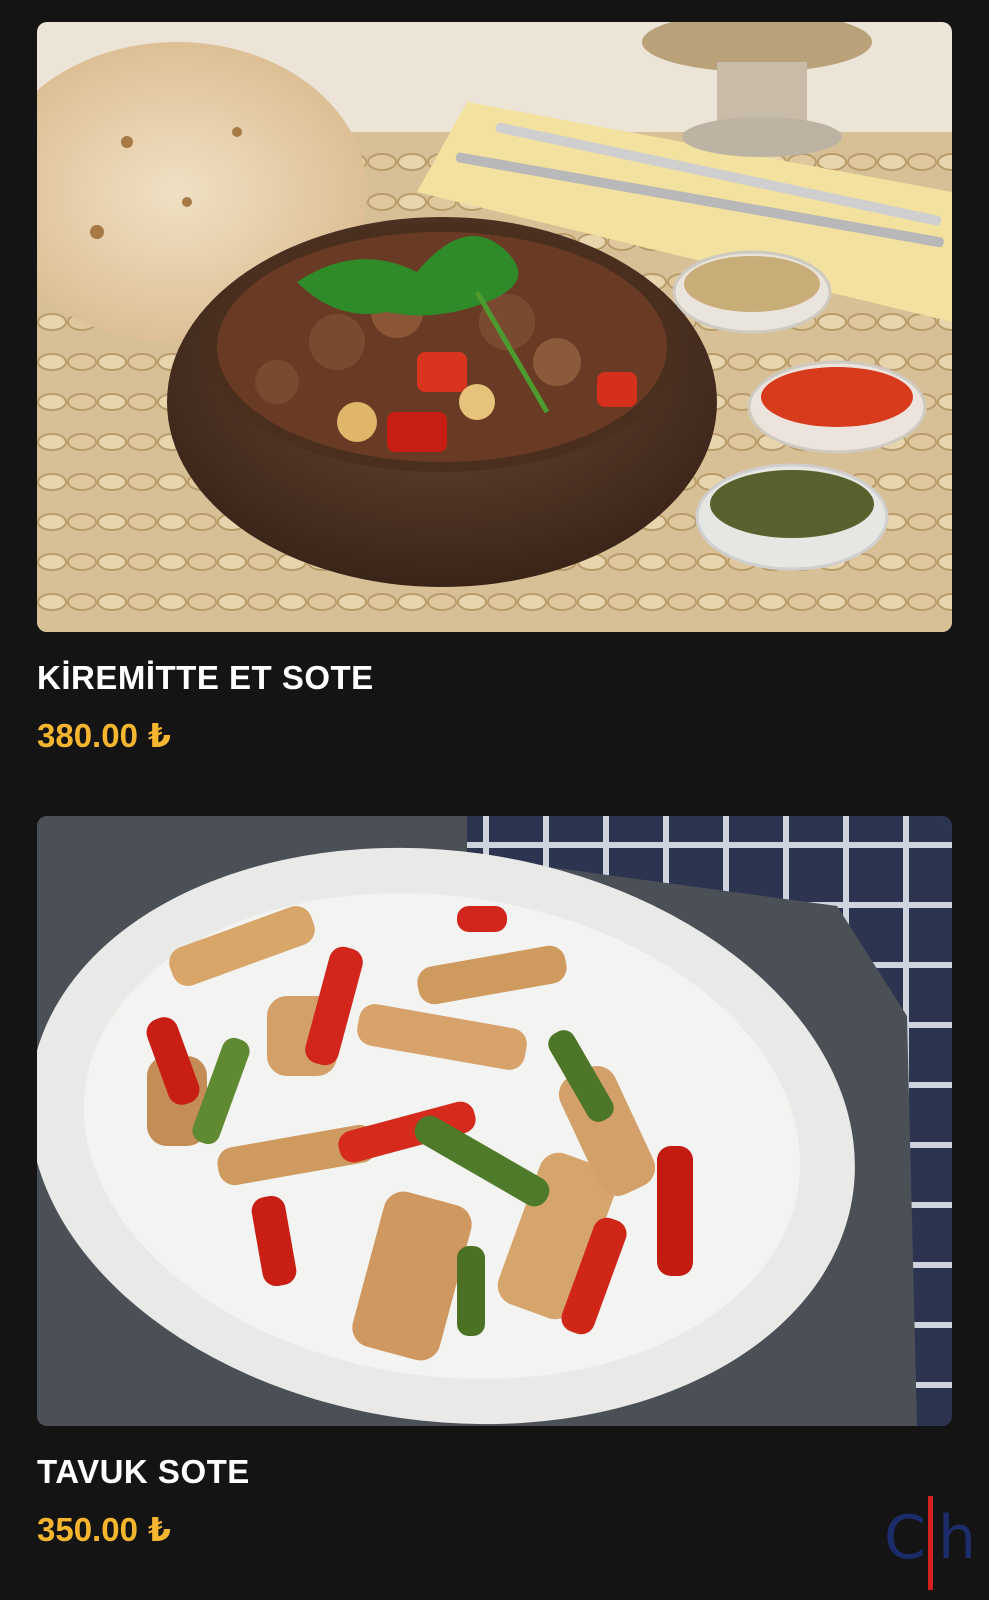 The width and height of the screenshot is (989, 1600). I want to click on price-value: 350.00, so click(87, 1529).